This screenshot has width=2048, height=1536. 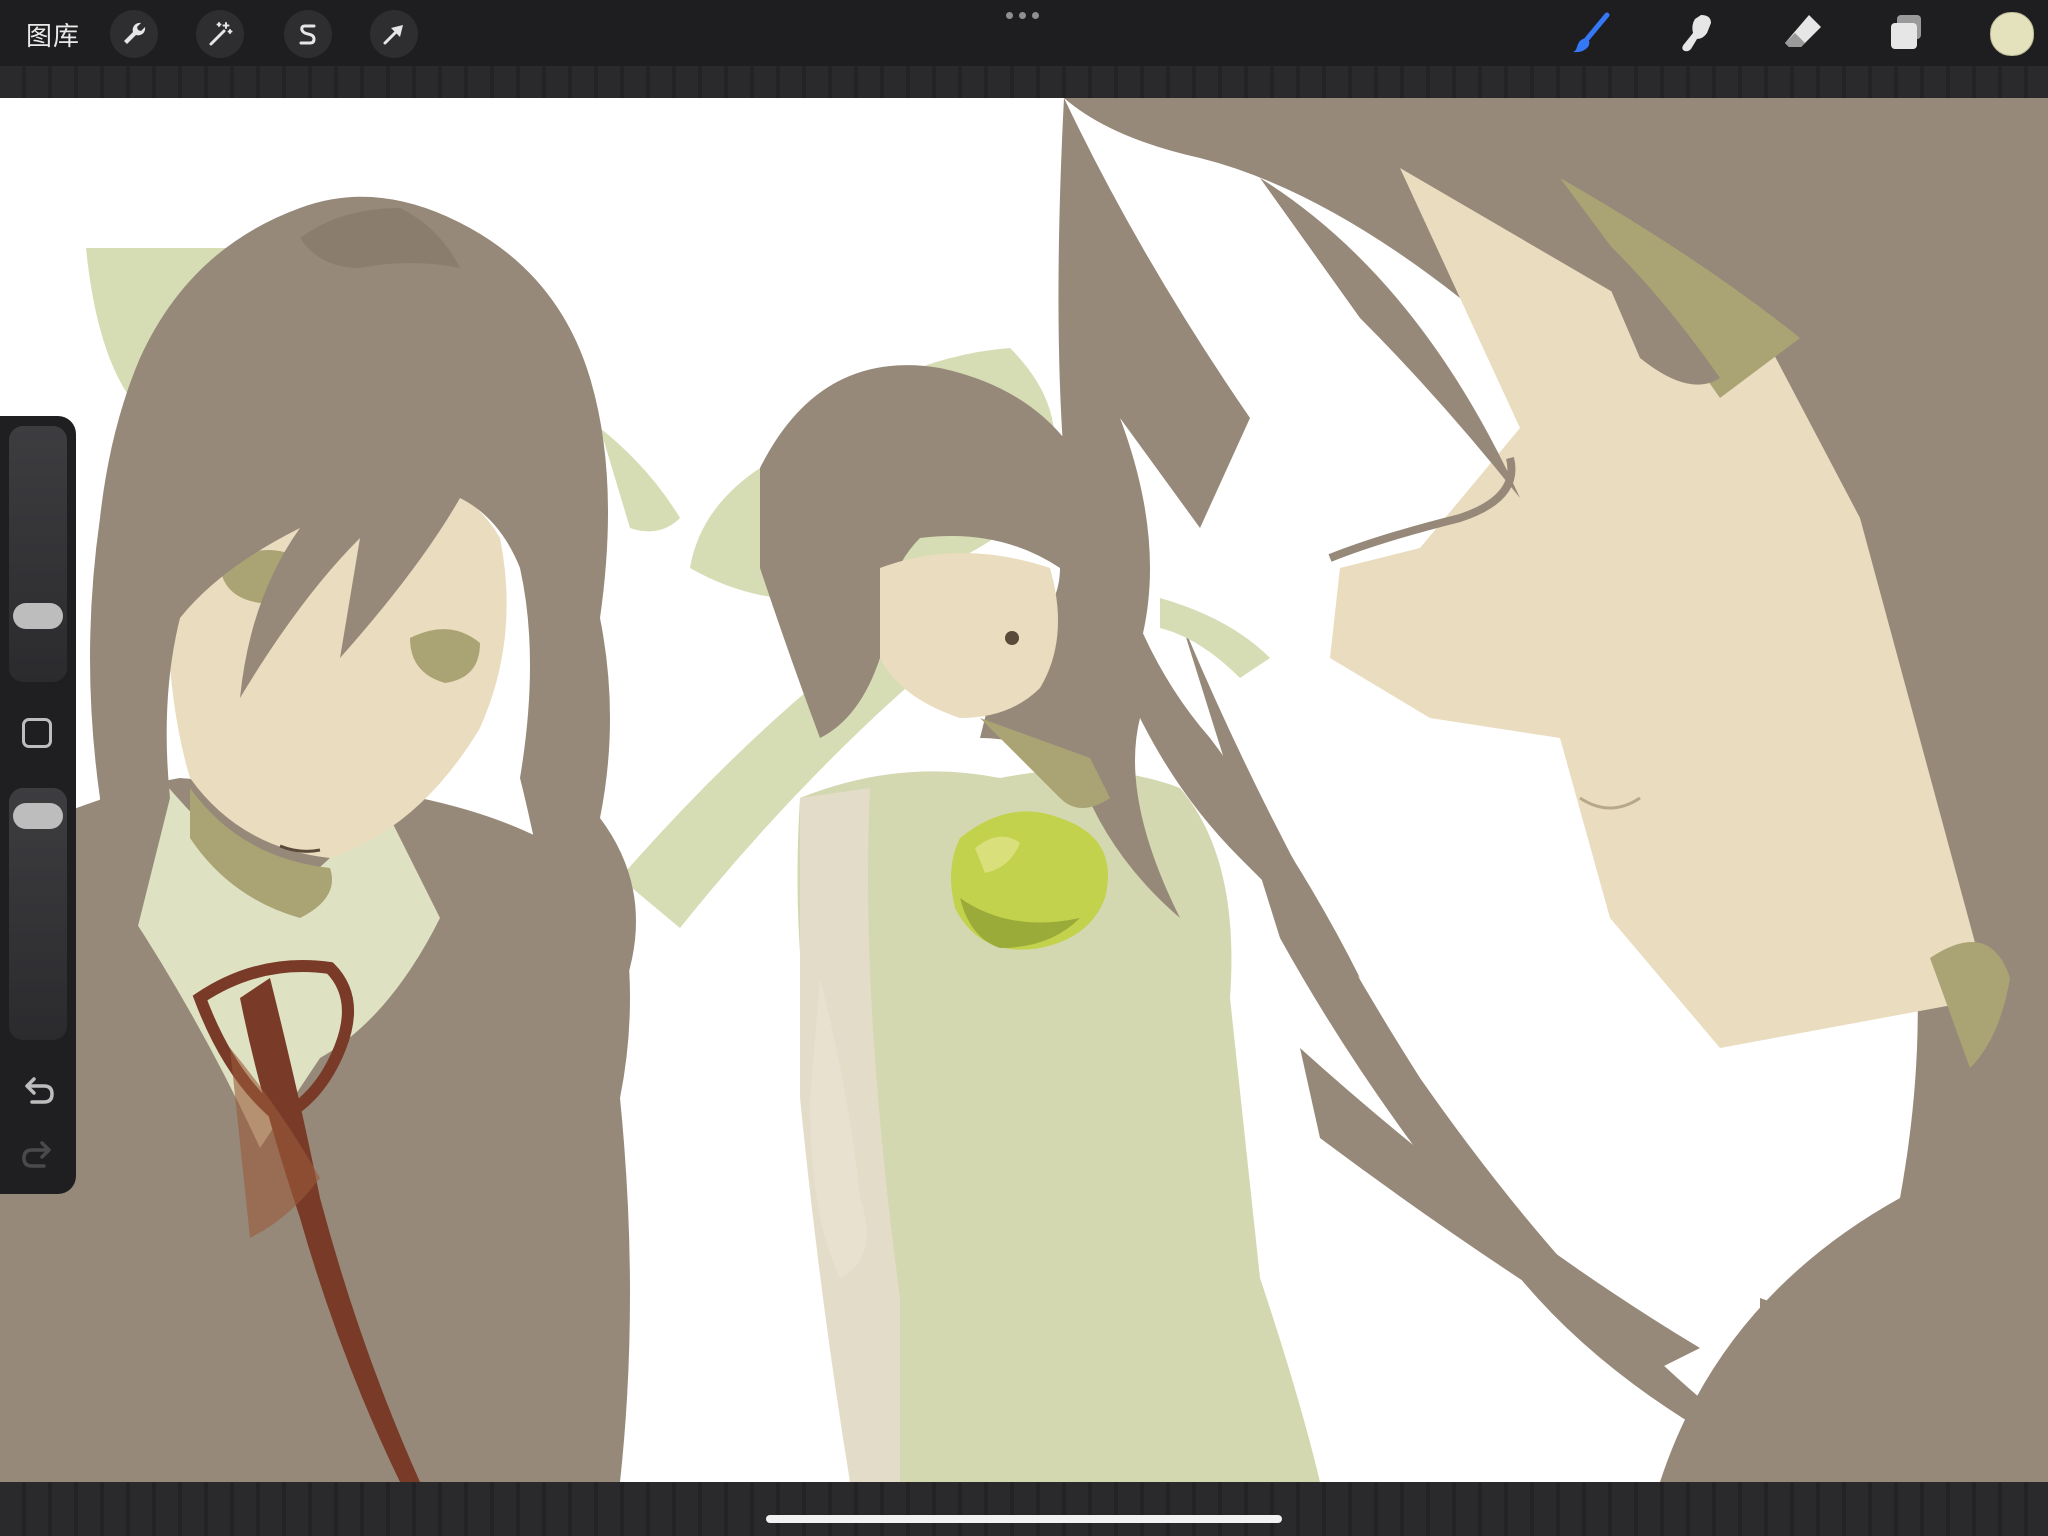 What do you see at coordinates (1024, 1519) in the screenshot?
I see `home-indicator` at bounding box center [1024, 1519].